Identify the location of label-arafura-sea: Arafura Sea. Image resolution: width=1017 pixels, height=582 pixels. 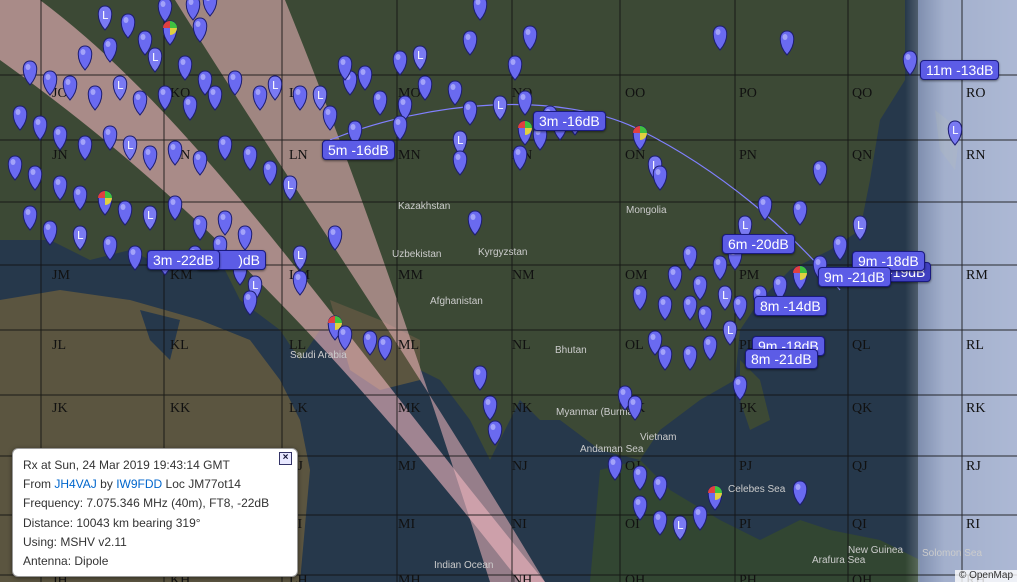
(839, 560).